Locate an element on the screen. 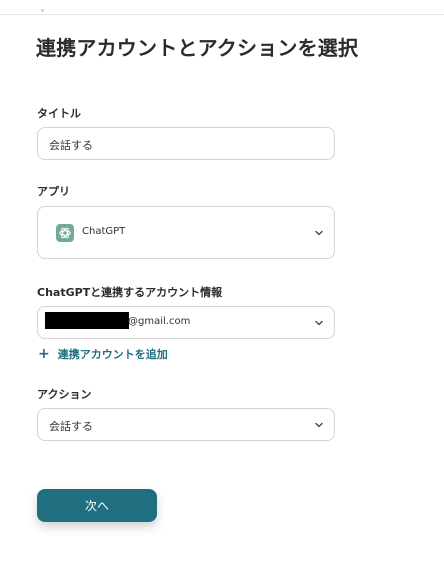 The width and height of the screenshot is (444, 563). top-divider is located at coordinates (222, 14).